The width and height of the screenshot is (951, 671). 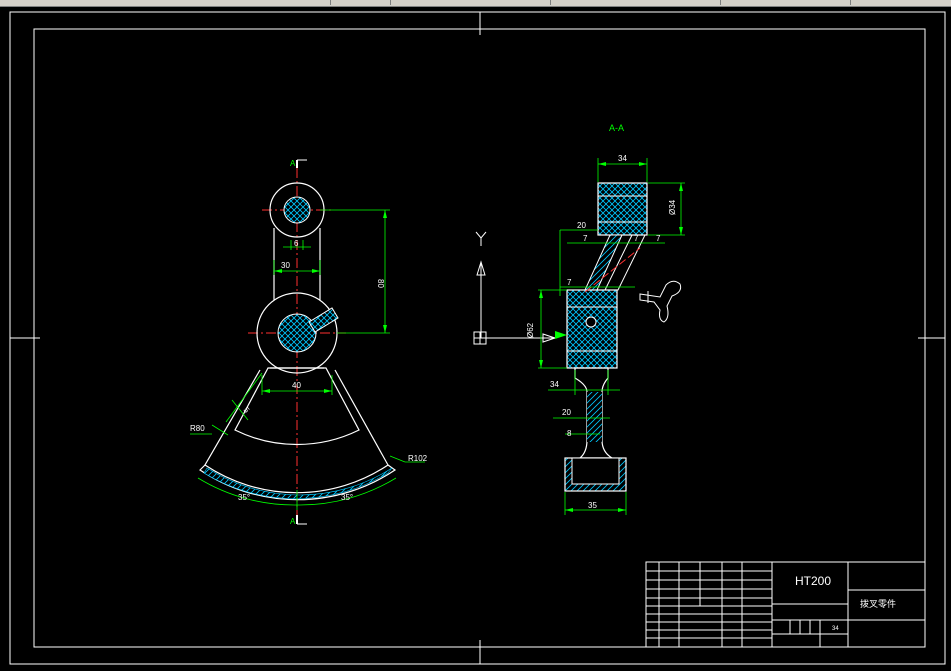 I want to click on dim-angle-left: 35°, so click(x=244, y=497).